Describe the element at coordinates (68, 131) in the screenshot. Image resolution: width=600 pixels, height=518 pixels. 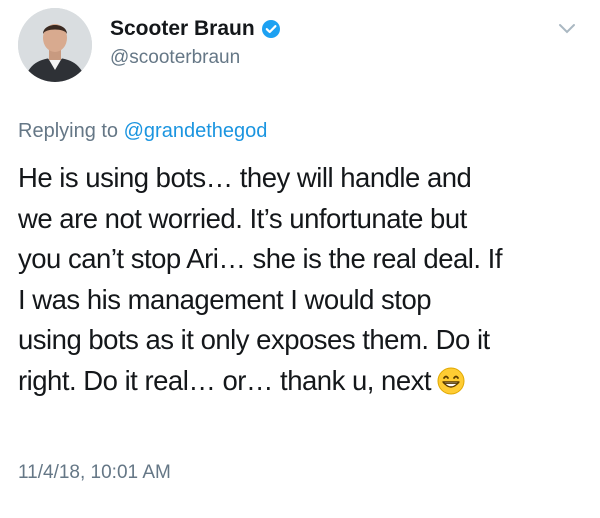
I see `replying-to-label: Replying to` at that location.